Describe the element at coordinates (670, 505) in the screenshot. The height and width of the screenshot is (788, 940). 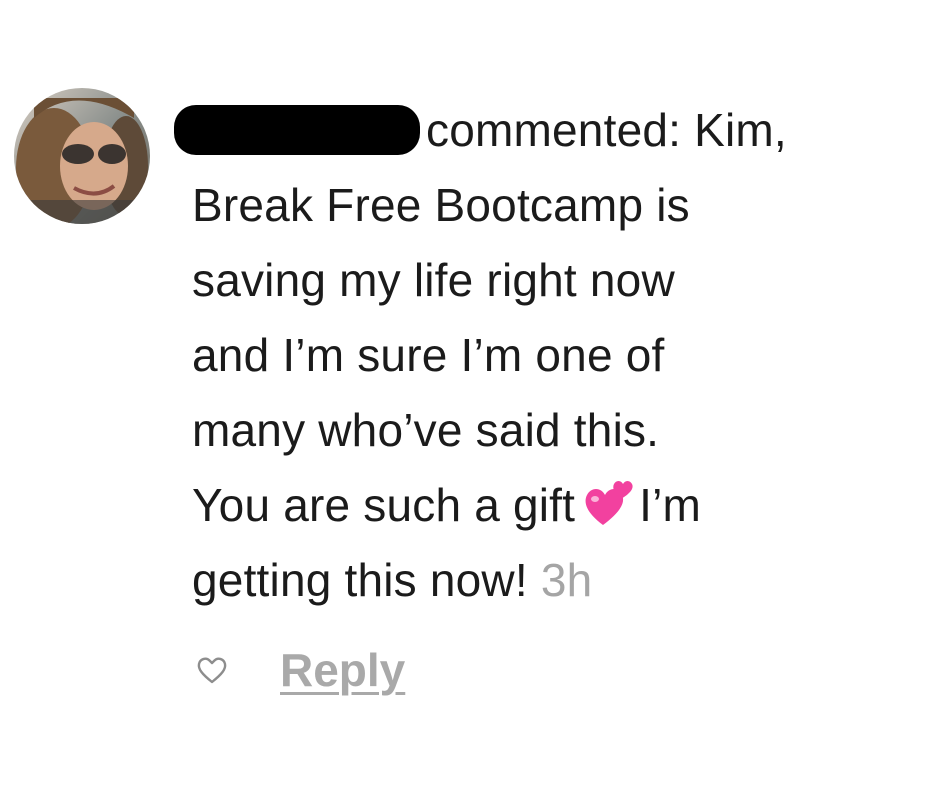
I see `comment-line-6-end: I’m` at that location.